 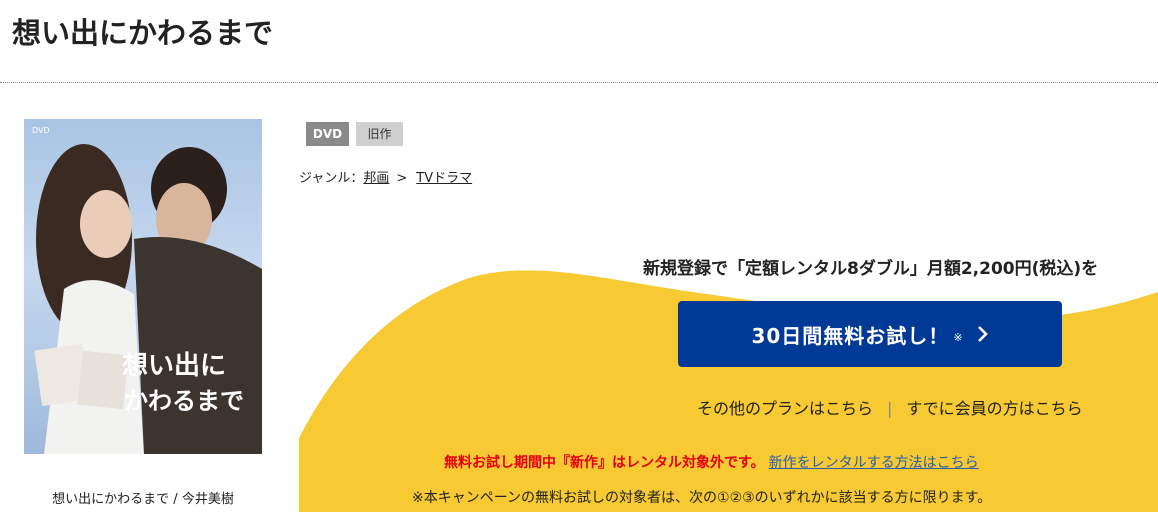 I want to click on dvd-cover-image: DVD 想い出に かわるまで, so click(x=143, y=286).